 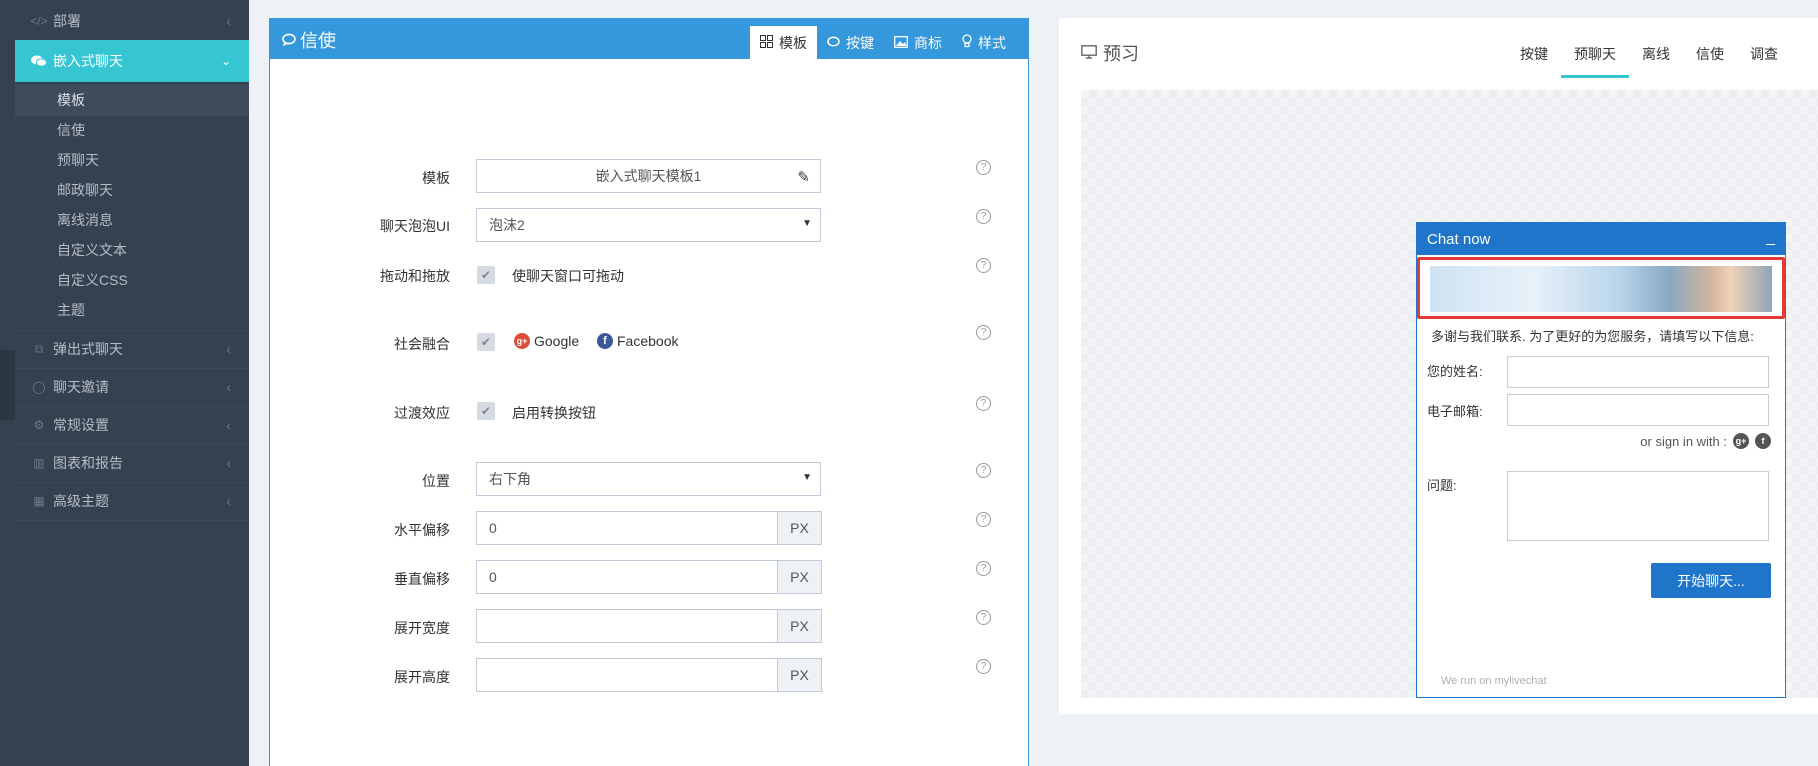 I want to click on signin-row: or sign in with : g+ f, so click(x=1705, y=441).